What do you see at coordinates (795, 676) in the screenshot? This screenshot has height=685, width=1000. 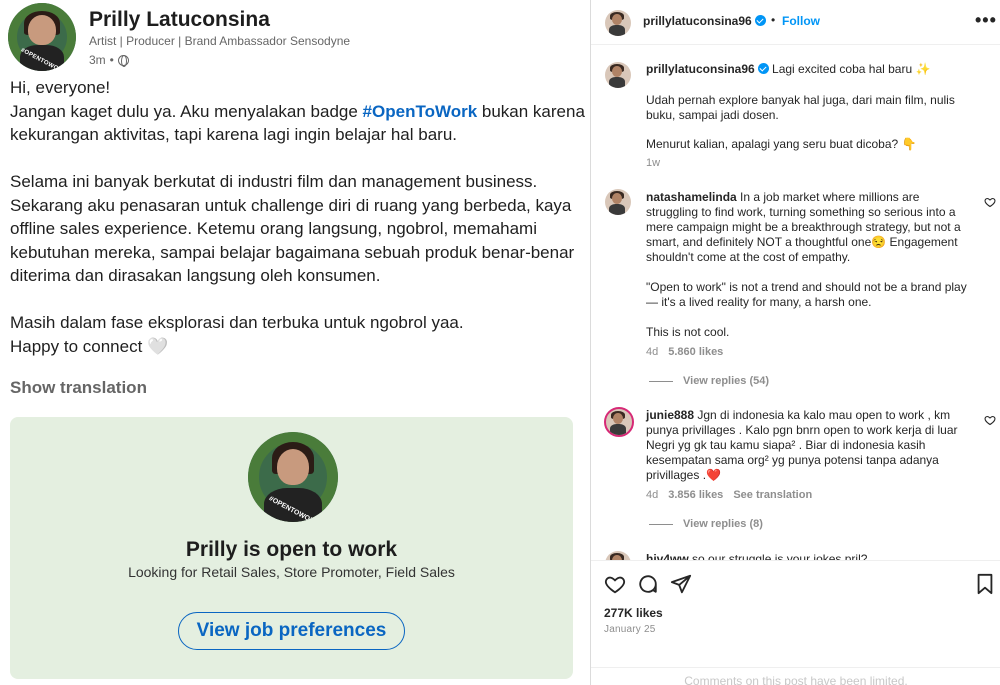 I see `comments-limited-notice: Comments on this post have been limited.` at bounding box center [795, 676].